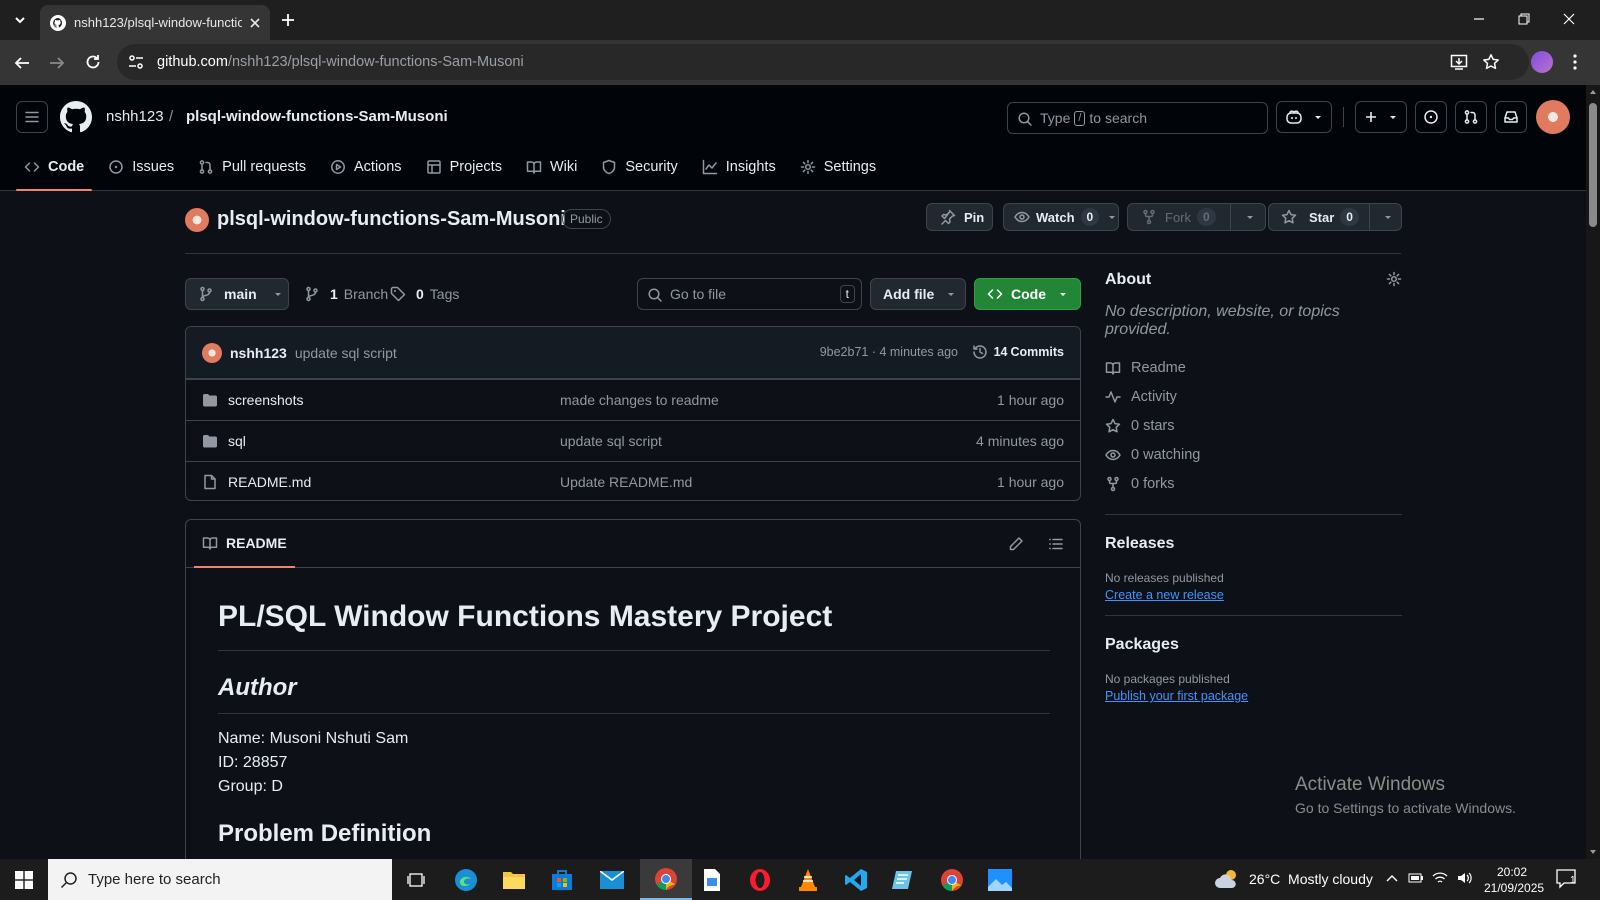  Describe the element at coordinates (265, 400) in the screenshot. I see `file-name: screenshots` at that location.